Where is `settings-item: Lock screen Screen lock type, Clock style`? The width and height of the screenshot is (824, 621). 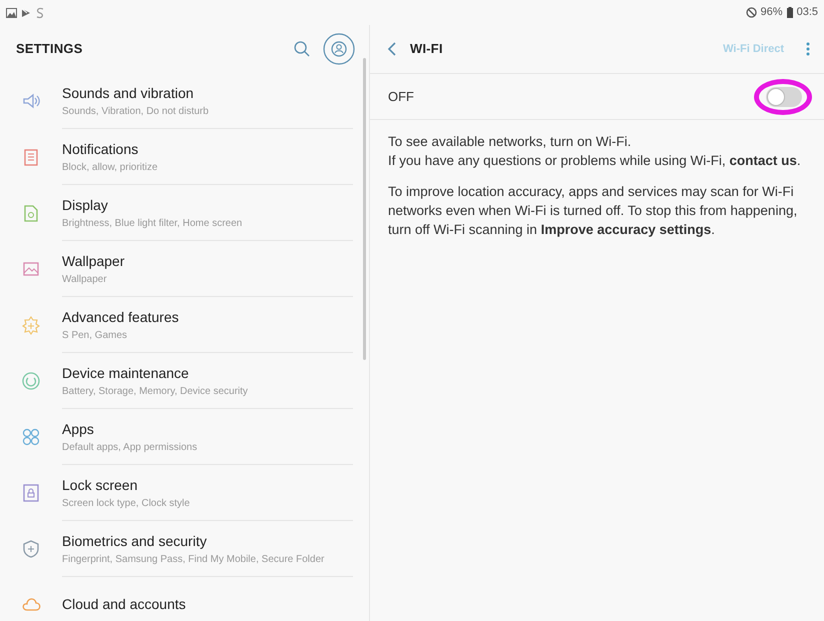
settings-item: Lock screen Screen lock type, Clock style is located at coordinates (184, 493).